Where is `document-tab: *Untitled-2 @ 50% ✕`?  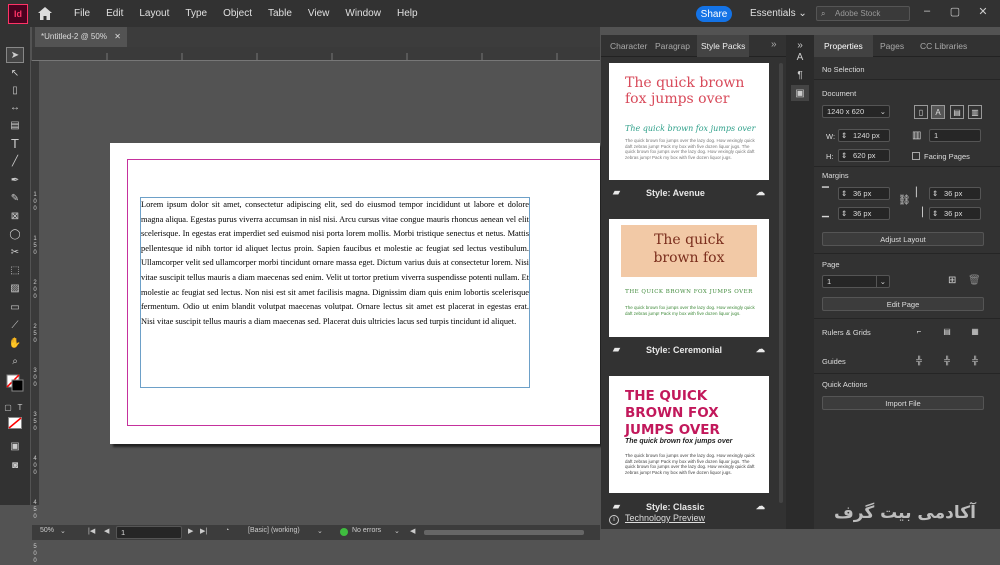 document-tab: *Untitled-2 @ 50% ✕ is located at coordinates (81, 37).